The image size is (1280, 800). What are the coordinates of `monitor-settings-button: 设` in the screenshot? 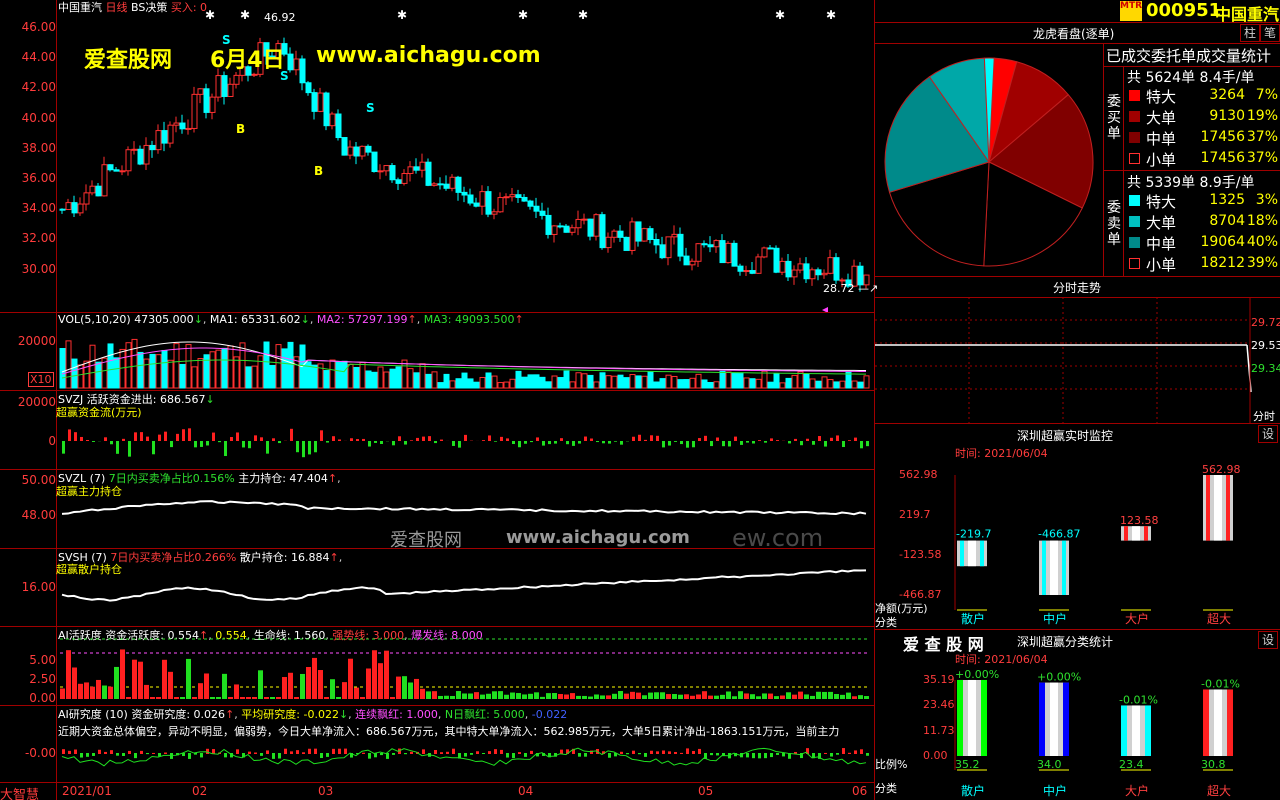 It's located at (1268, 434).